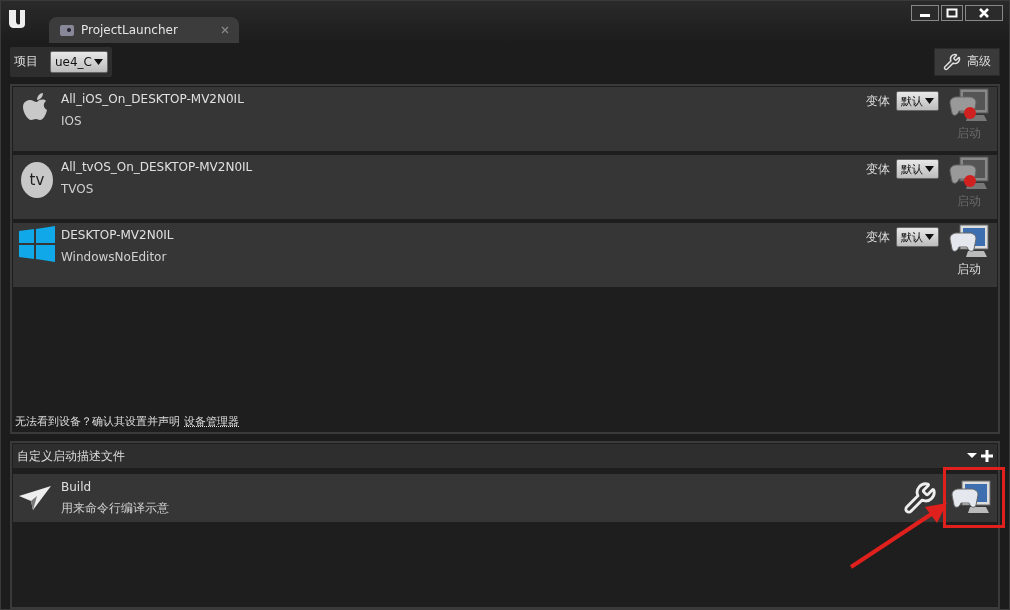 This screenshot has width=1010, height=610. What do you see at coordinates (152, 99) in the screenshot?
I see `device-name: All_iOS_On_DESKTOP-MV2N0IL` at bounding box center [152, 99].